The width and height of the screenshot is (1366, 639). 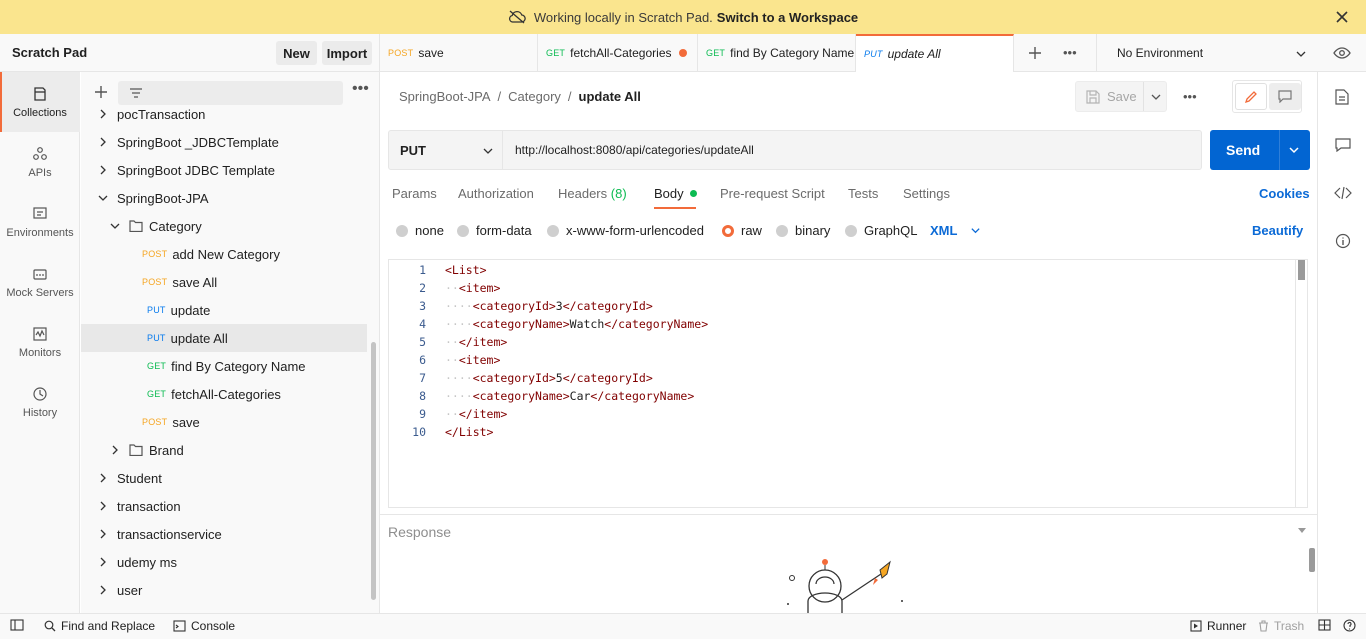 What do you see at coordinates (955, 230) in the screenshot?
I see `raw-format-select: XML` at bounding box center [955, 230].